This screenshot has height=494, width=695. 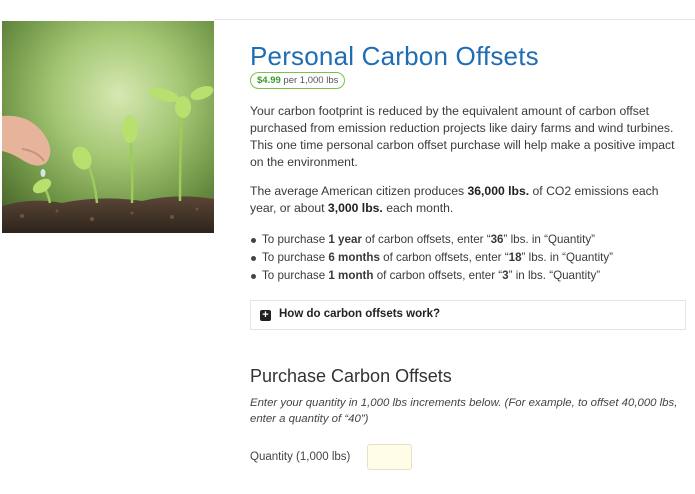 I want to click on bullet-text: ” in lbs. “Quantity”, so click(x=554, y=275).